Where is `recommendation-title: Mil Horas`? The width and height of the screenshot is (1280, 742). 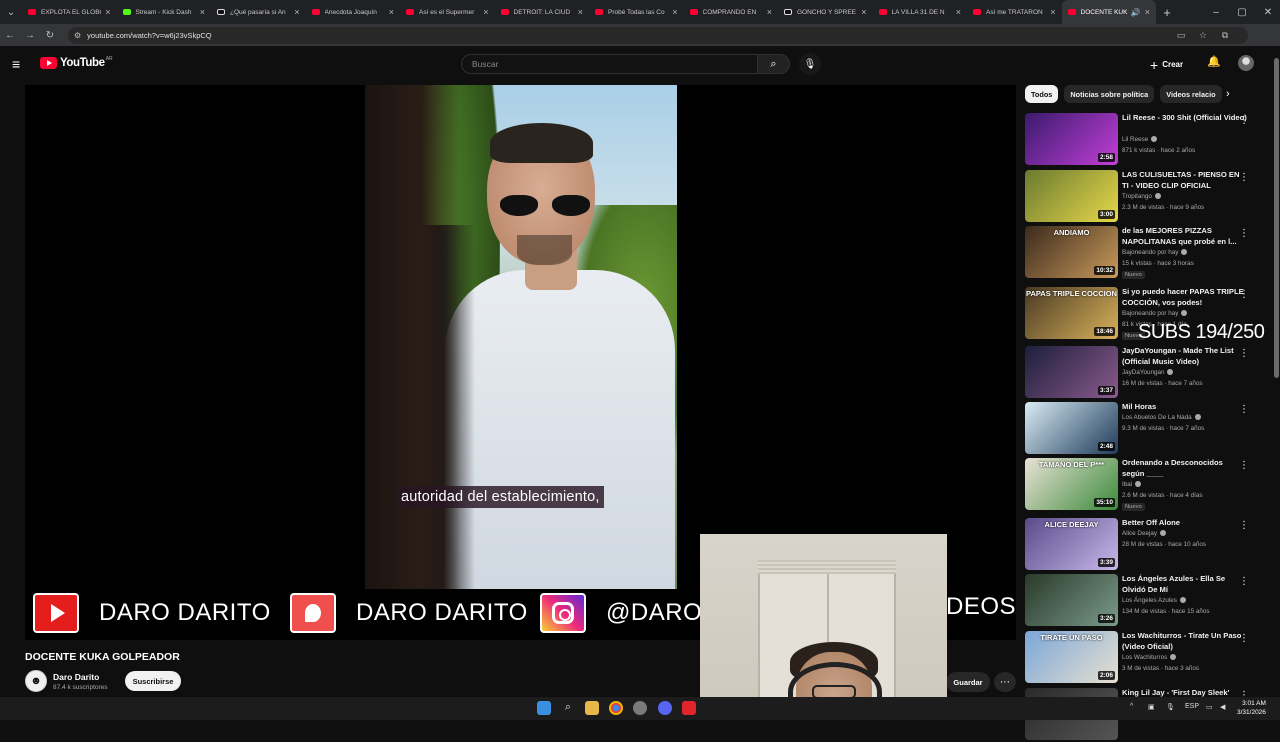
recommendation-title: Mil Horas is located at coordinates (1184, 407).